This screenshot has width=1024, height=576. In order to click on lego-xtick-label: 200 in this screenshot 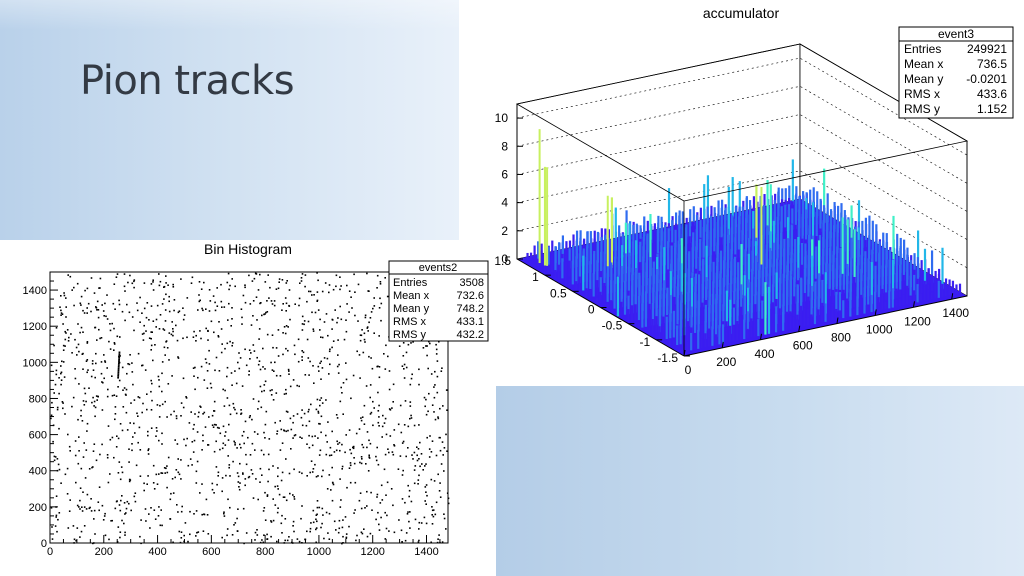, I will do `click(726, 362)`.